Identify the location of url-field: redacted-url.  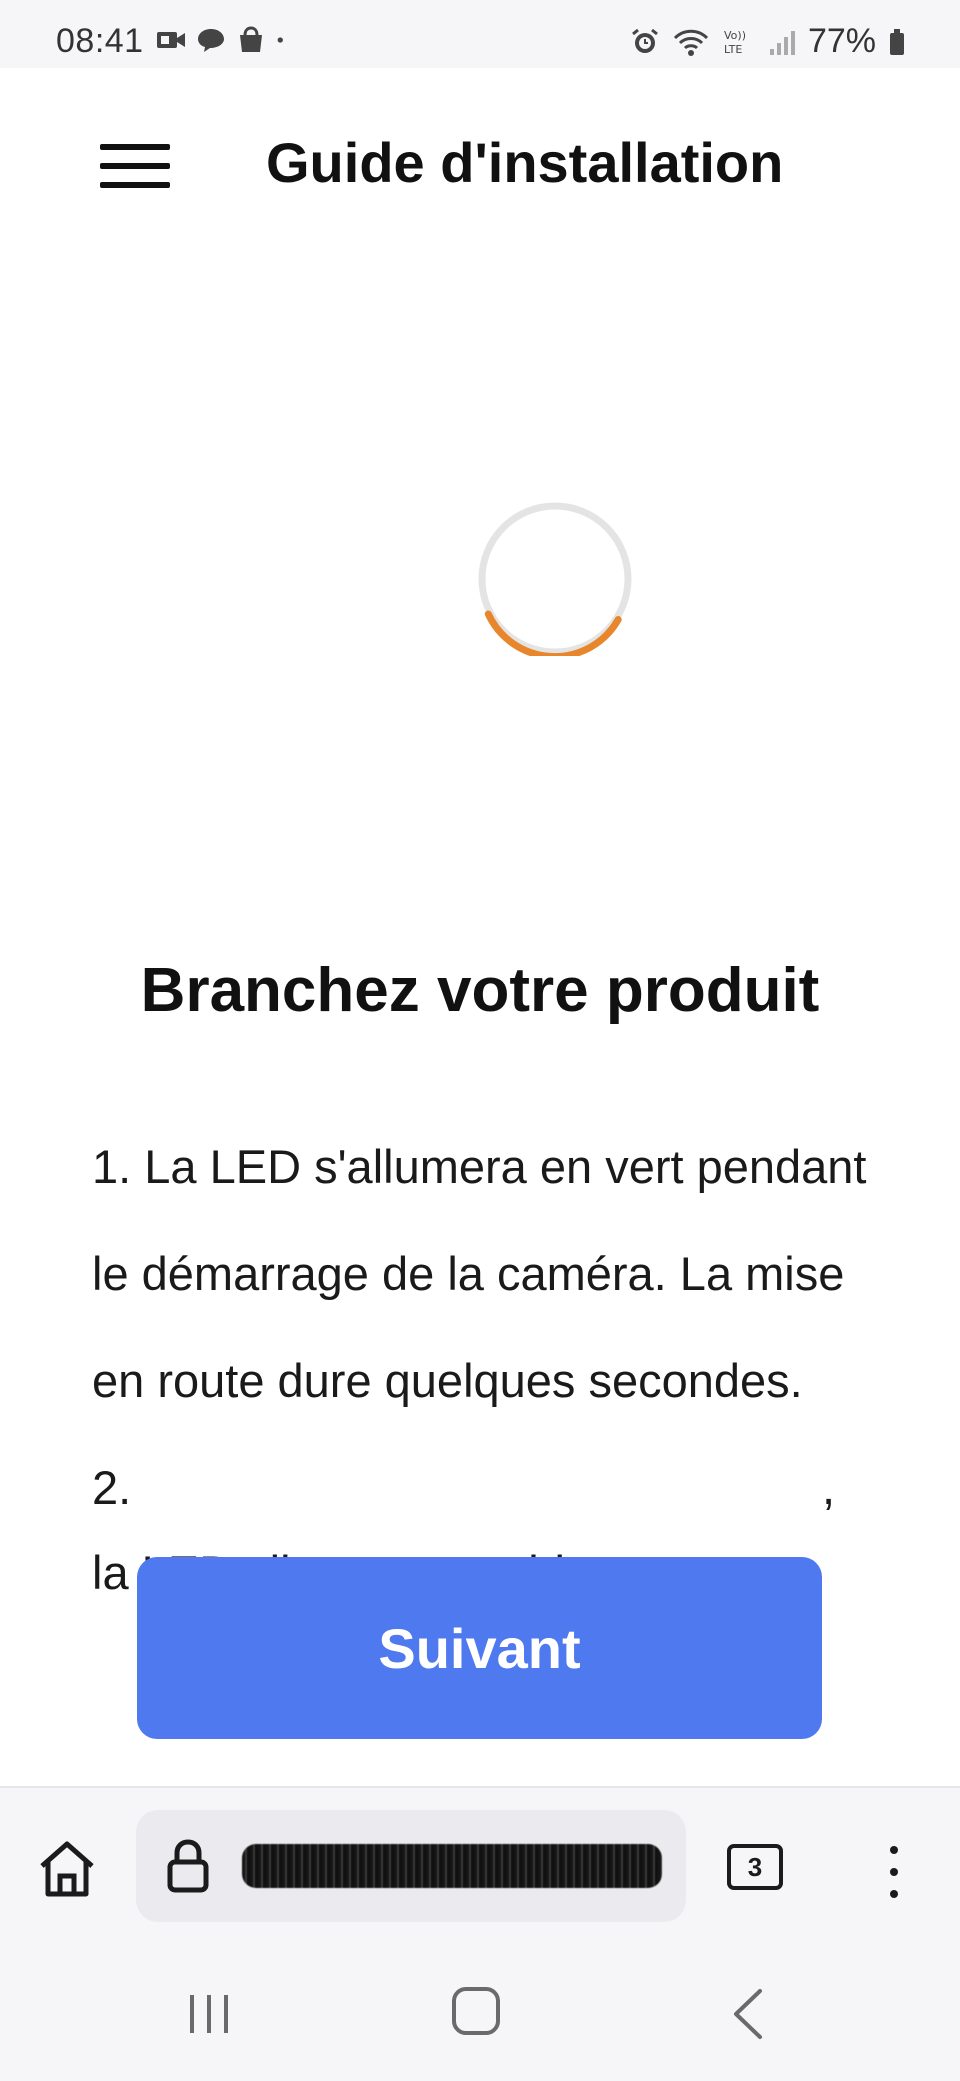
(411, 1866).